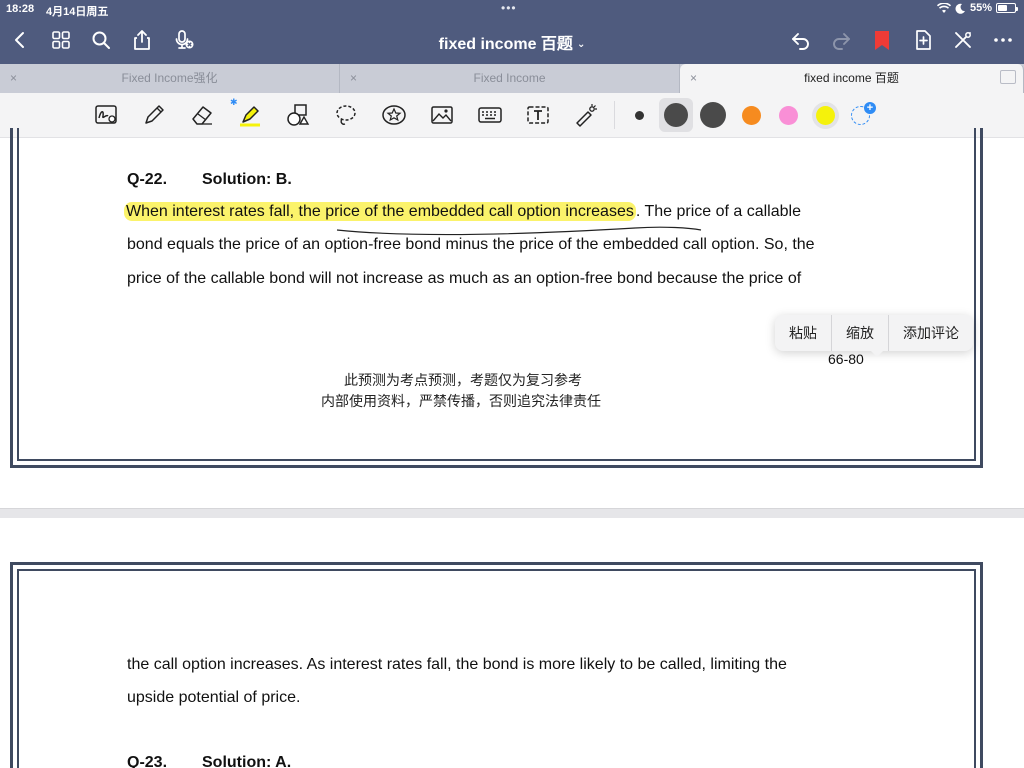  What do you see at coordinates (639, 115) in the screenshot?
I see `color-swatch-thin` at bounding box center [639, 115].